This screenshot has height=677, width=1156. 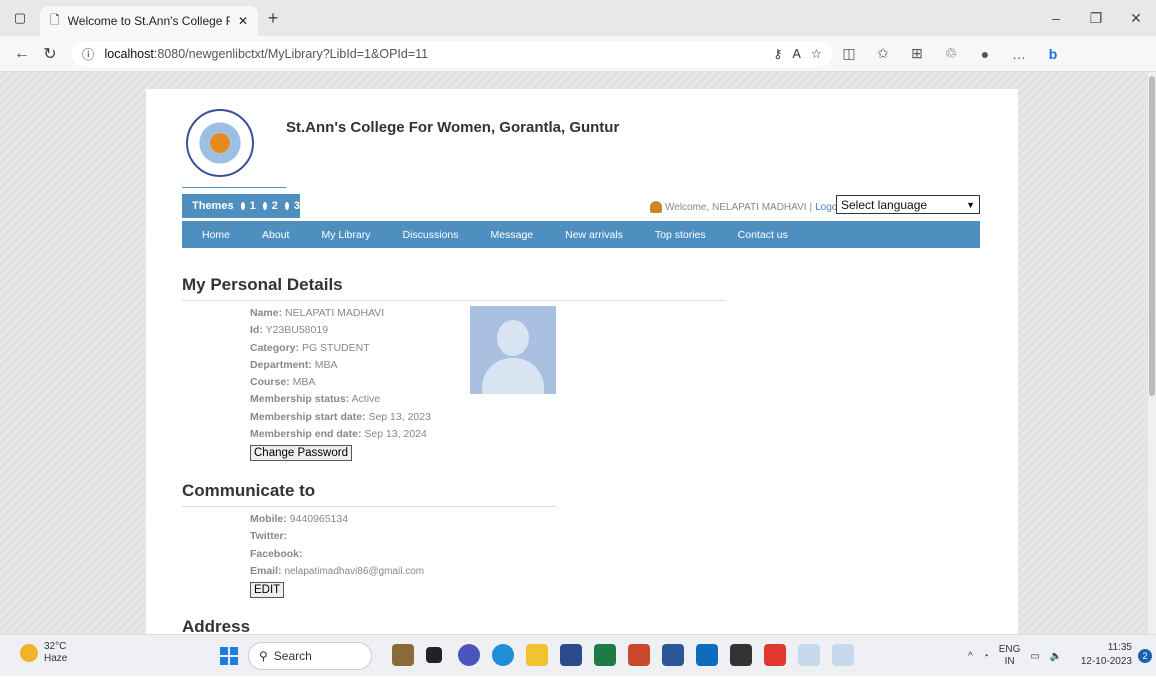 What do you see at coordinates (310, 656) in the screenshot?
I see `taskbar-search: ⚲ Search` at bounding box center [310, 656].